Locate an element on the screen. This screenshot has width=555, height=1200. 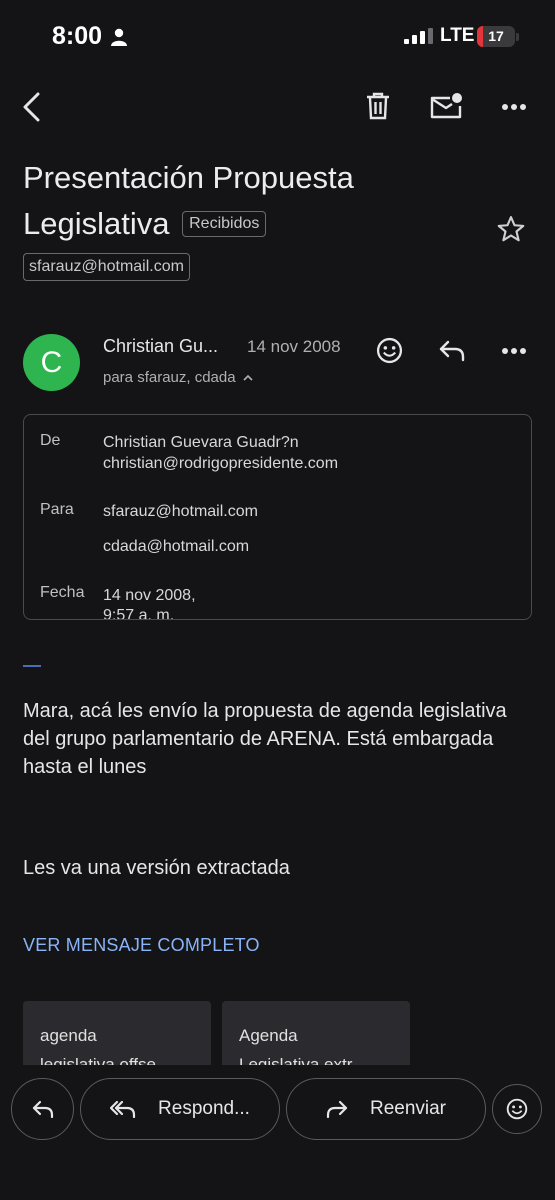
view-full-message-link: VER MENSAJE COMPLETO is located at coordinates (141, 945).